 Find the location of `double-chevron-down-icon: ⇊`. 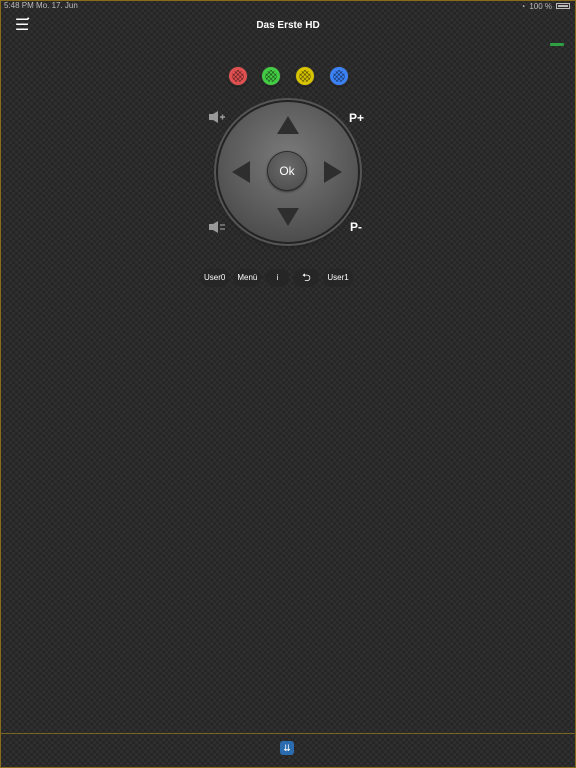

double-chevron-down-icon: ⇊ is located at coordinates (287, 748).